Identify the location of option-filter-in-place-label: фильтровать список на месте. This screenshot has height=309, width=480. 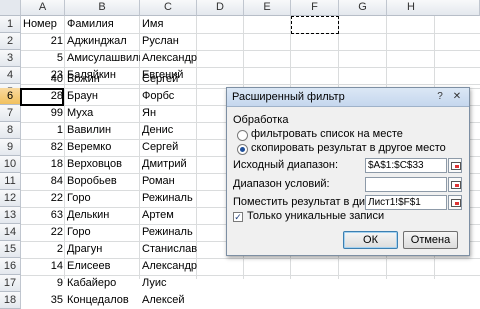
(327, 134).